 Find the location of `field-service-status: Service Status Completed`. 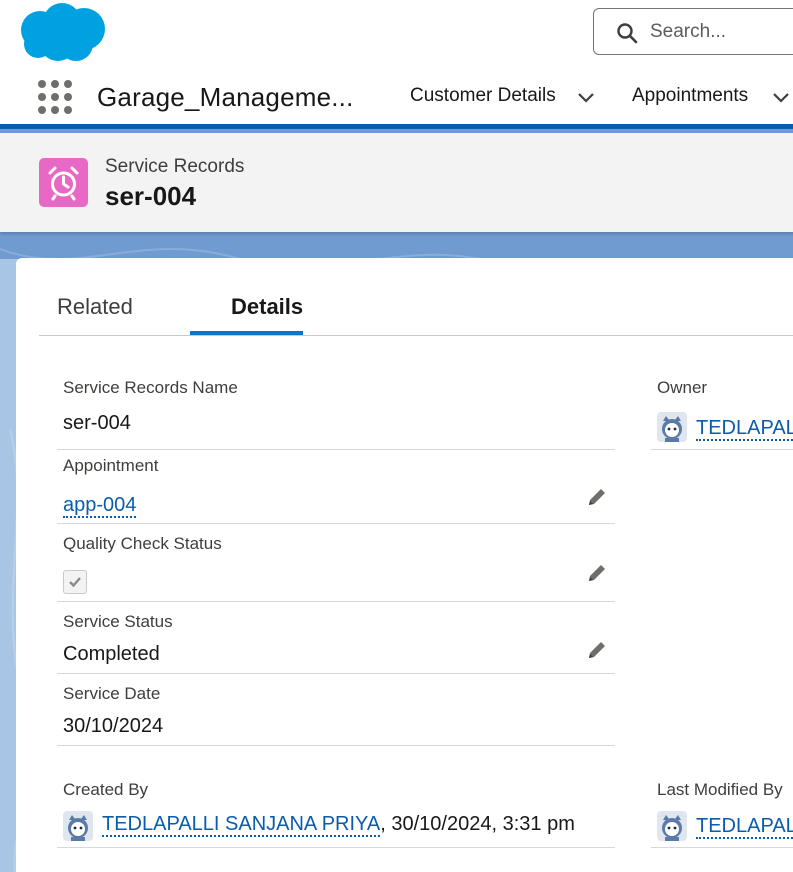

field-service-status: Service Status Completed is located at coordinates (336, 643).